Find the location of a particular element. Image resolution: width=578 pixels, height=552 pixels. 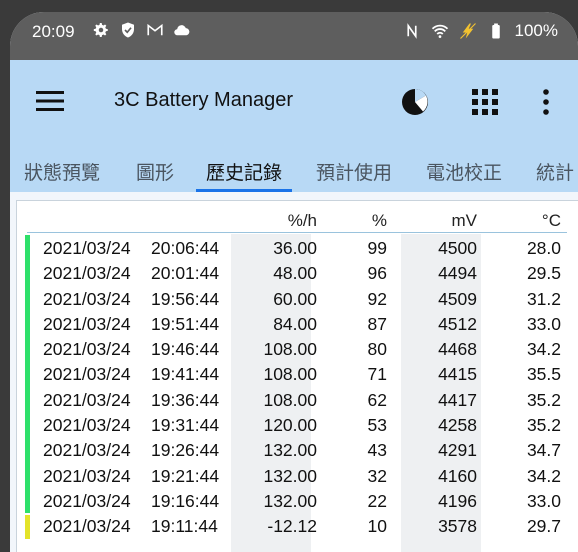

table-row: 2021/03/24 19:26:44 132.00 43 4291 34.7 is located at coordinates (297, 450).